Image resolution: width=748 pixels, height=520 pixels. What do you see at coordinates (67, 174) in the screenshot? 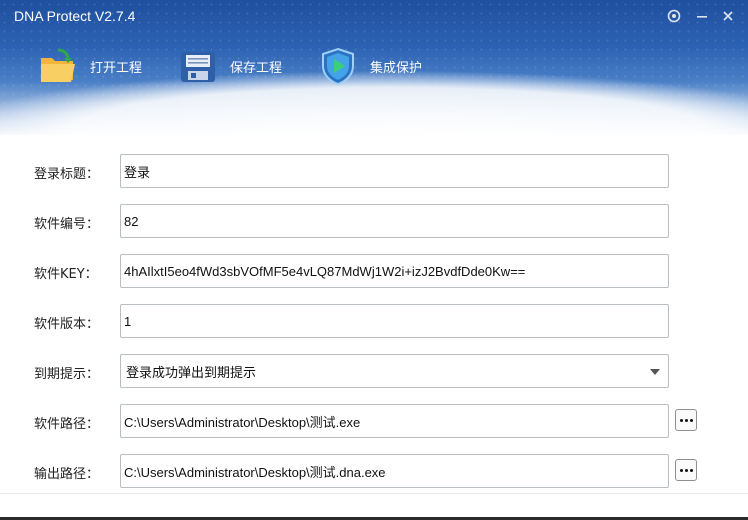
I see `login-title-label: 登录标题：` at bounding box center [67, 174].